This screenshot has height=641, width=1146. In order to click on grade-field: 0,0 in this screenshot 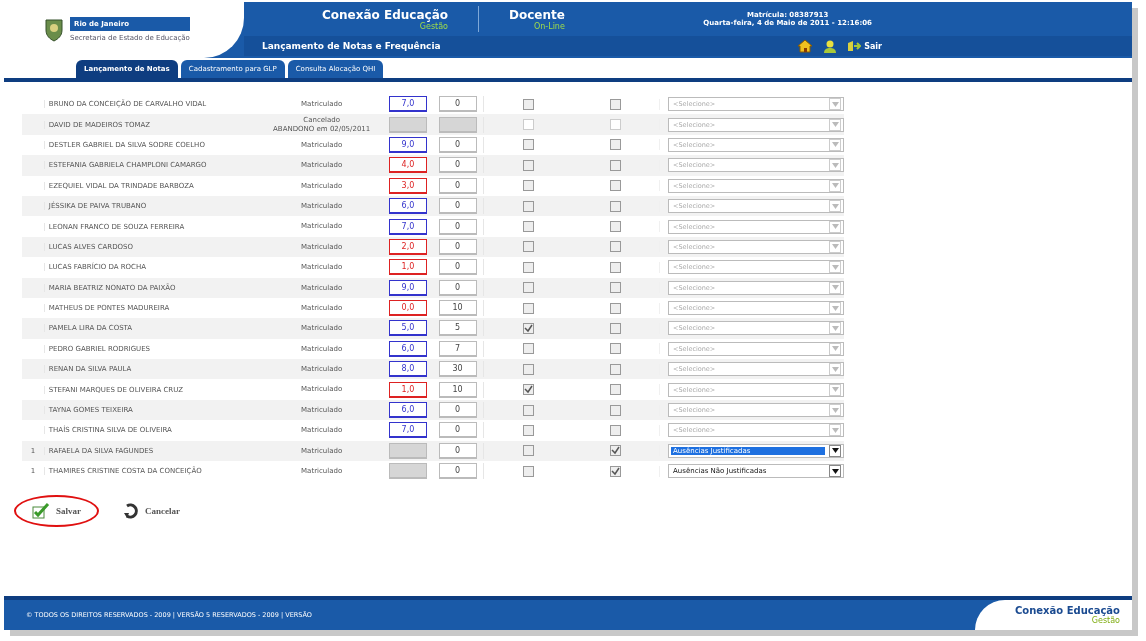, I will do `click(408, 308)`.